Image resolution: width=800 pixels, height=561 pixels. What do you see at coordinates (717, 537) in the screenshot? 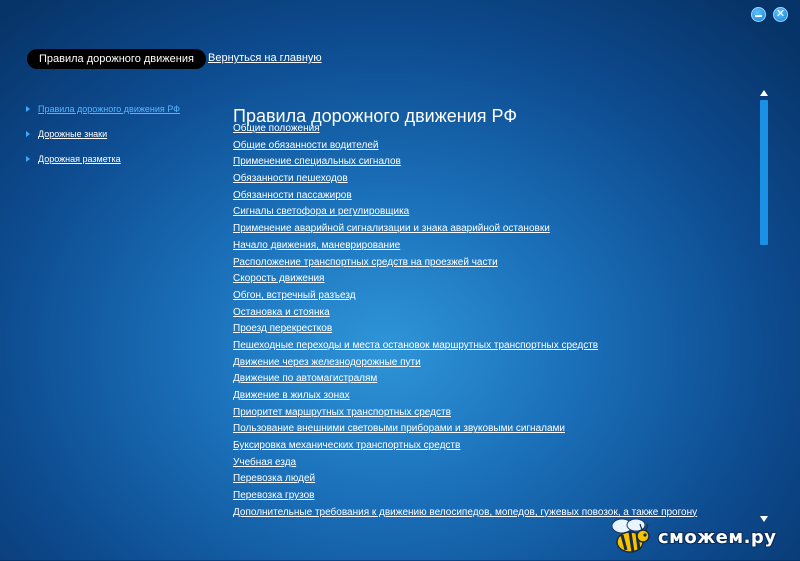
I see `watermark-text: сможем.ру` at bounding box center [717, 537].